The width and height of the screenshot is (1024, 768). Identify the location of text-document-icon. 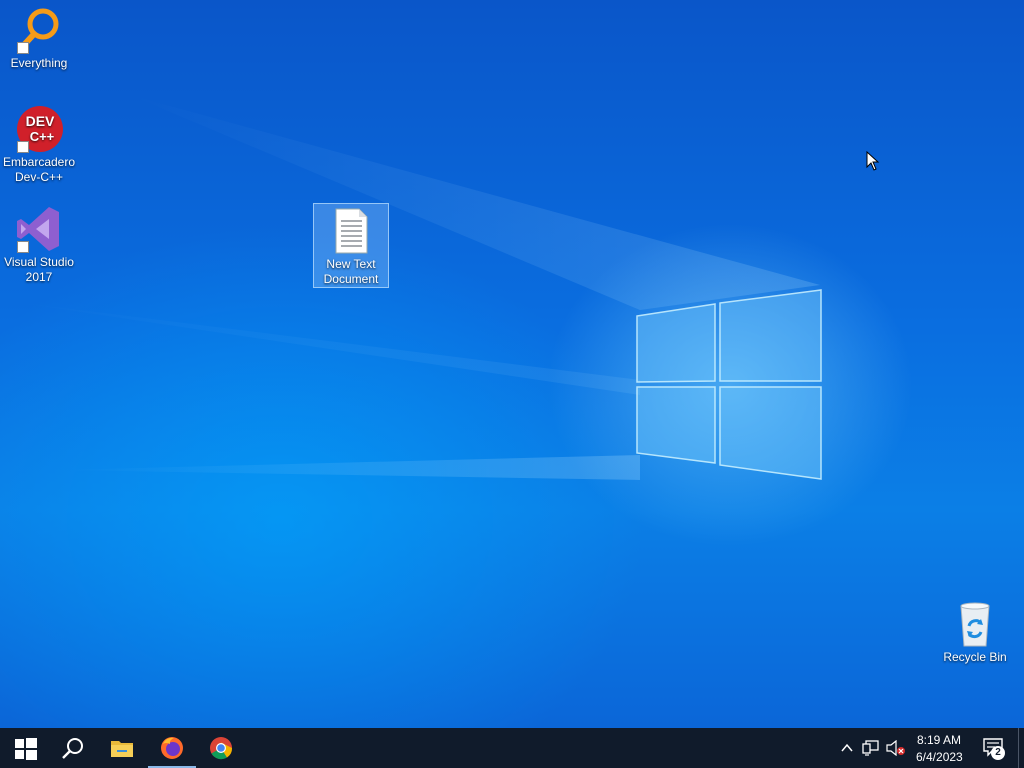
(351, 231).